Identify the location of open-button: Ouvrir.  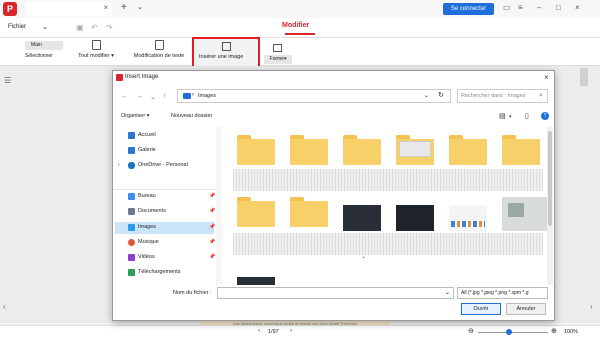
(481, 309).